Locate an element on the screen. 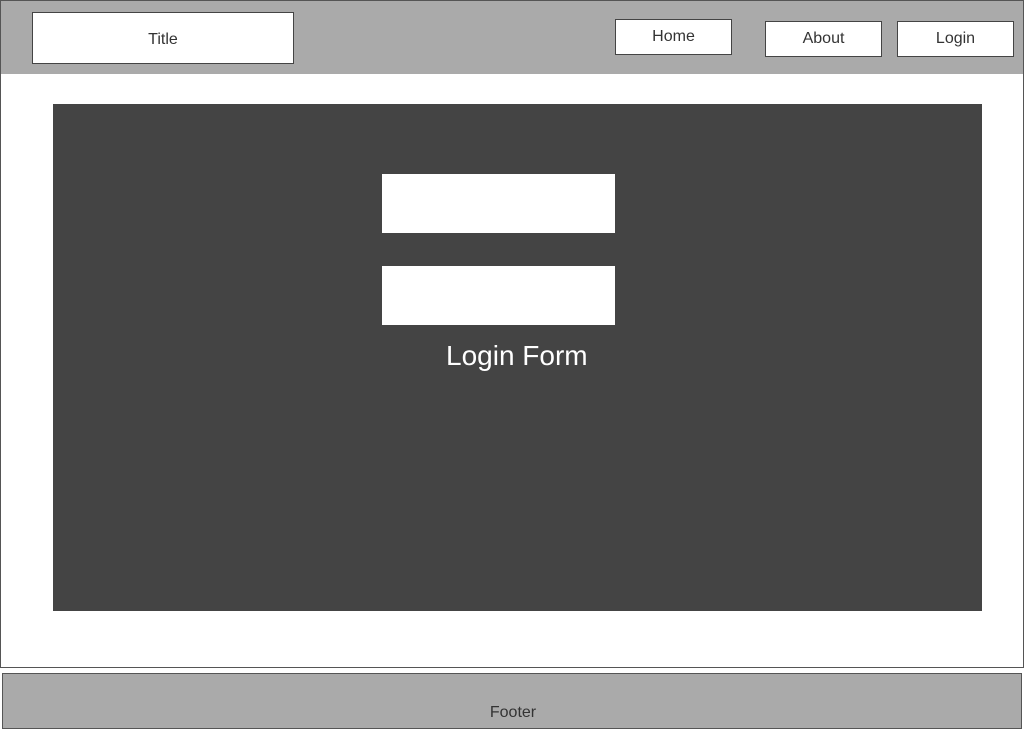  nav-login-button: Login is located at coordinates (955, 39).